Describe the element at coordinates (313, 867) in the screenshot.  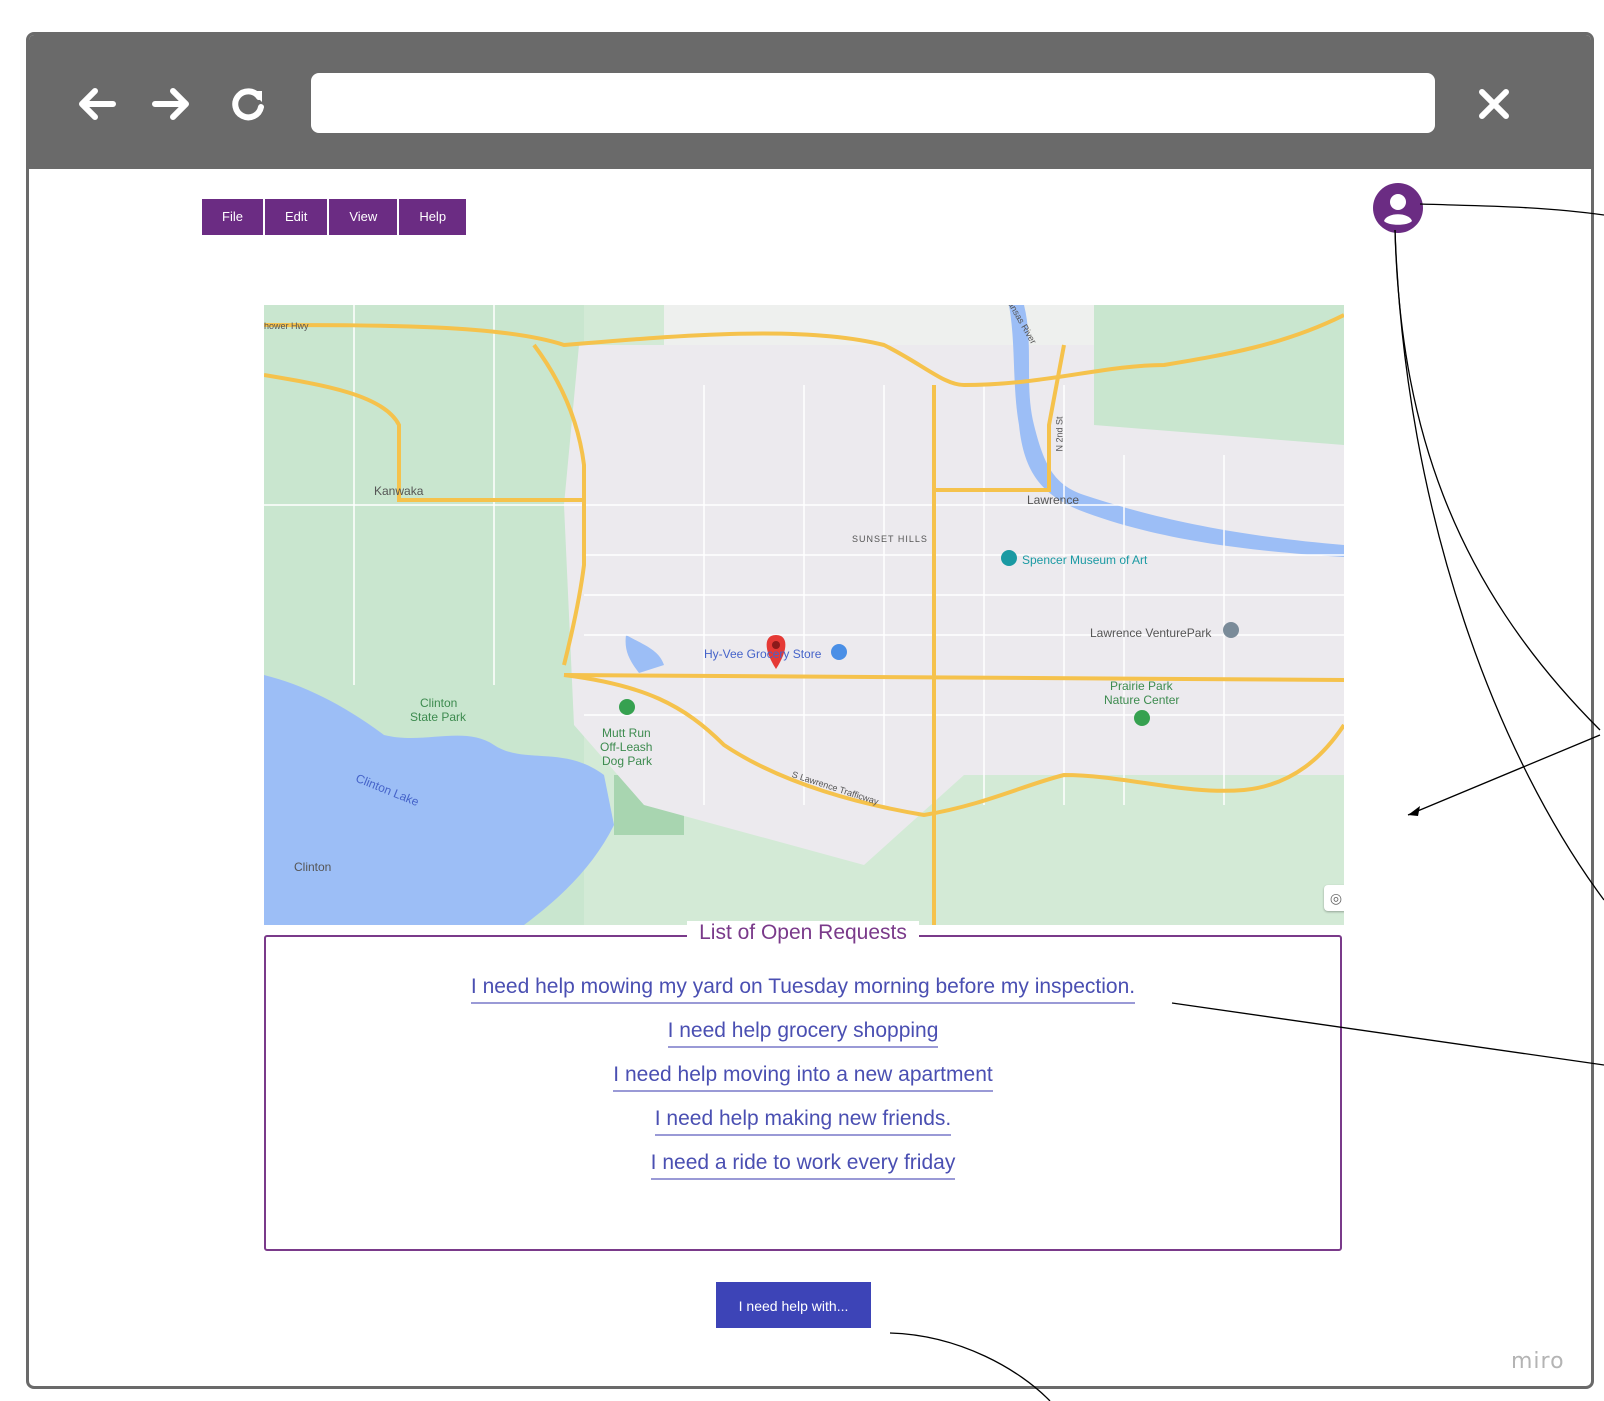
I see `map-label-clinton: Clinton` at that location.